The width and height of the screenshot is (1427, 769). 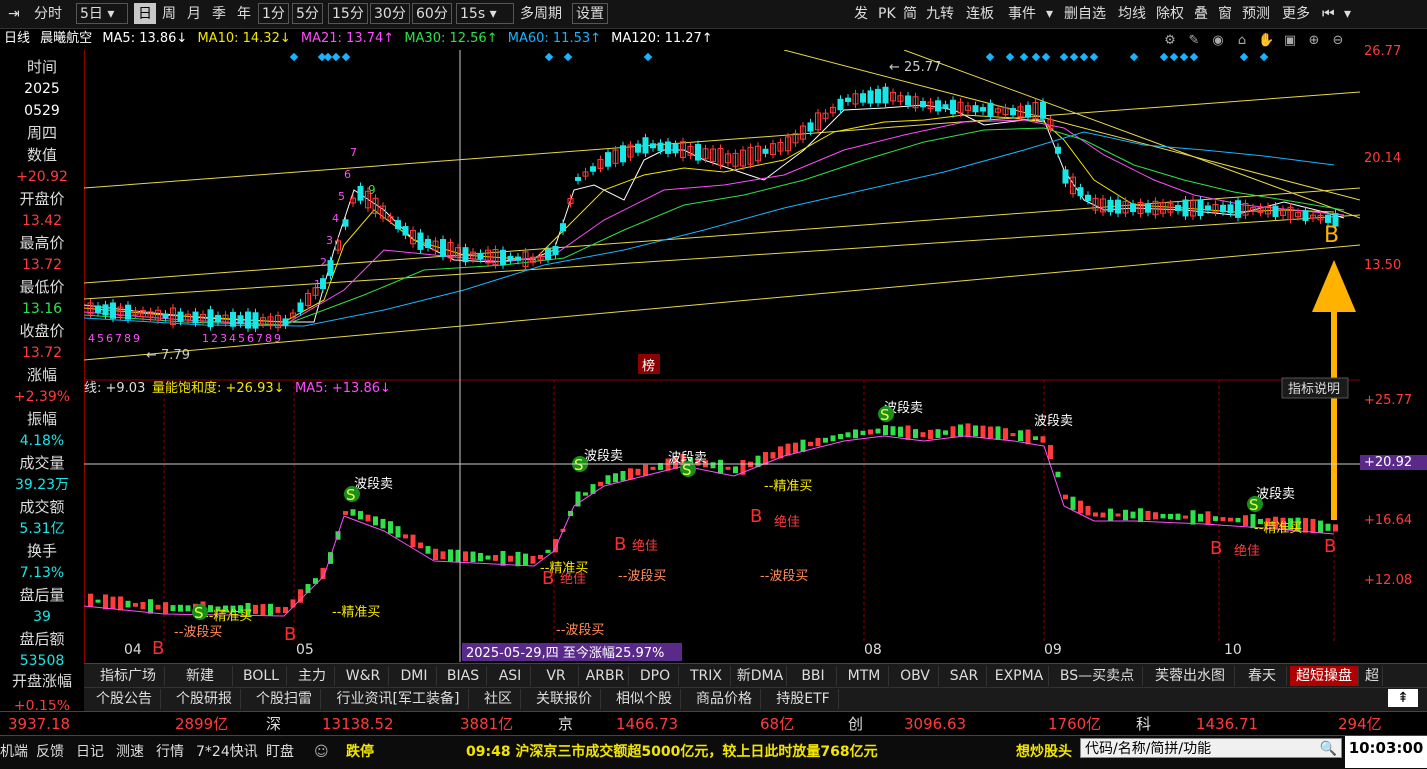 I want to click on indicator-tab-1: 新建, so click(x=200, y=676).